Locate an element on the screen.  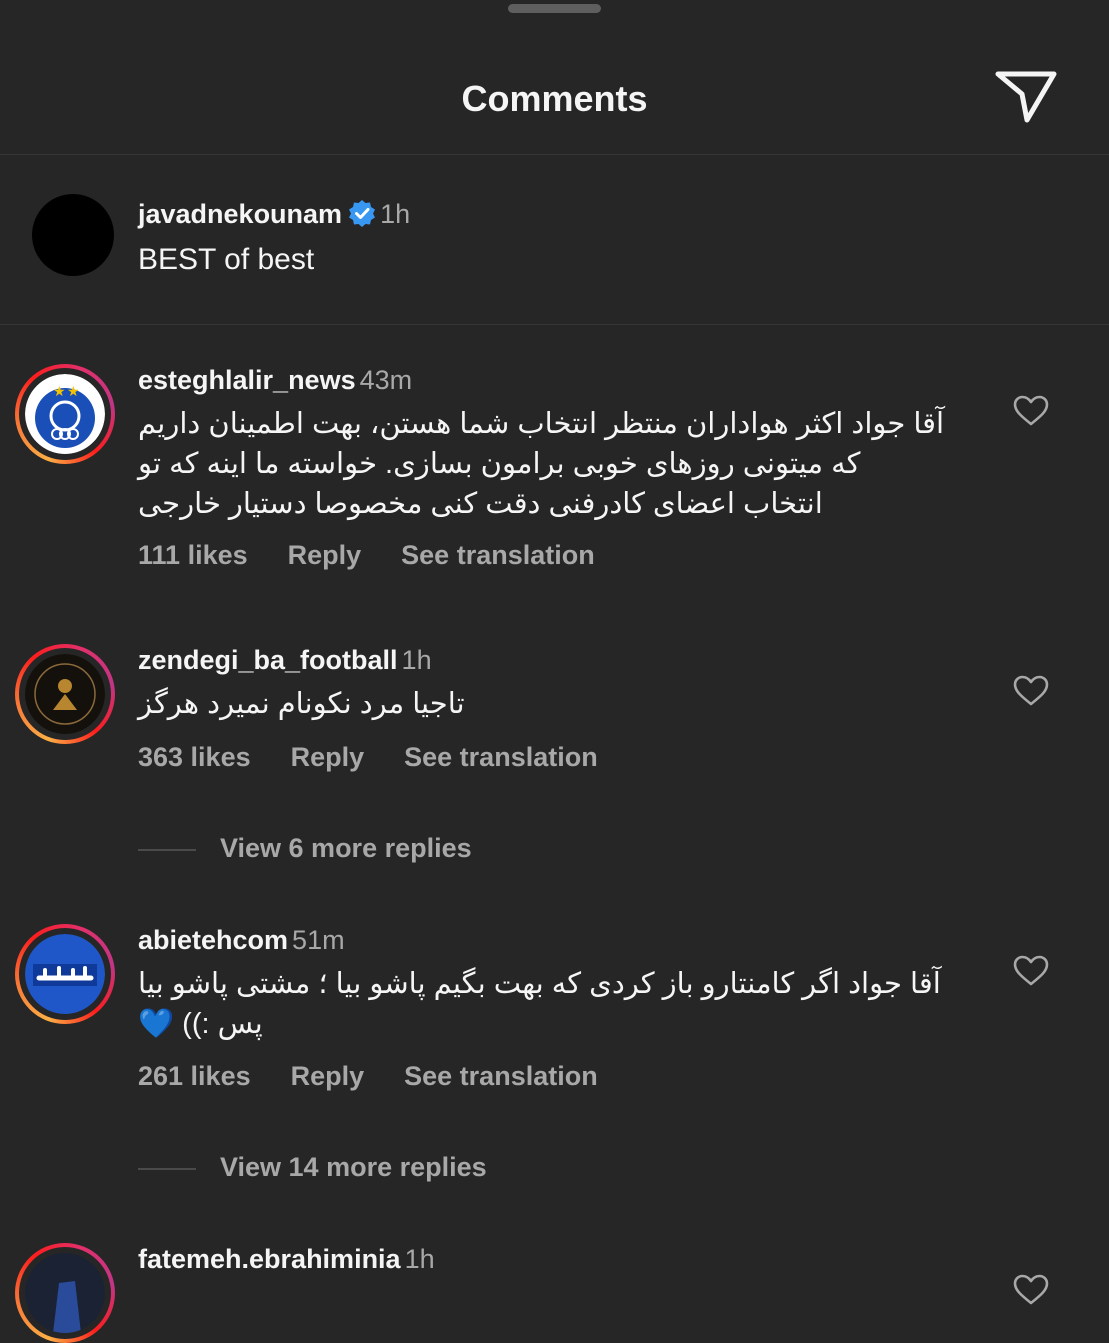
verified-badge-icon is located at coordinates (362, 216).